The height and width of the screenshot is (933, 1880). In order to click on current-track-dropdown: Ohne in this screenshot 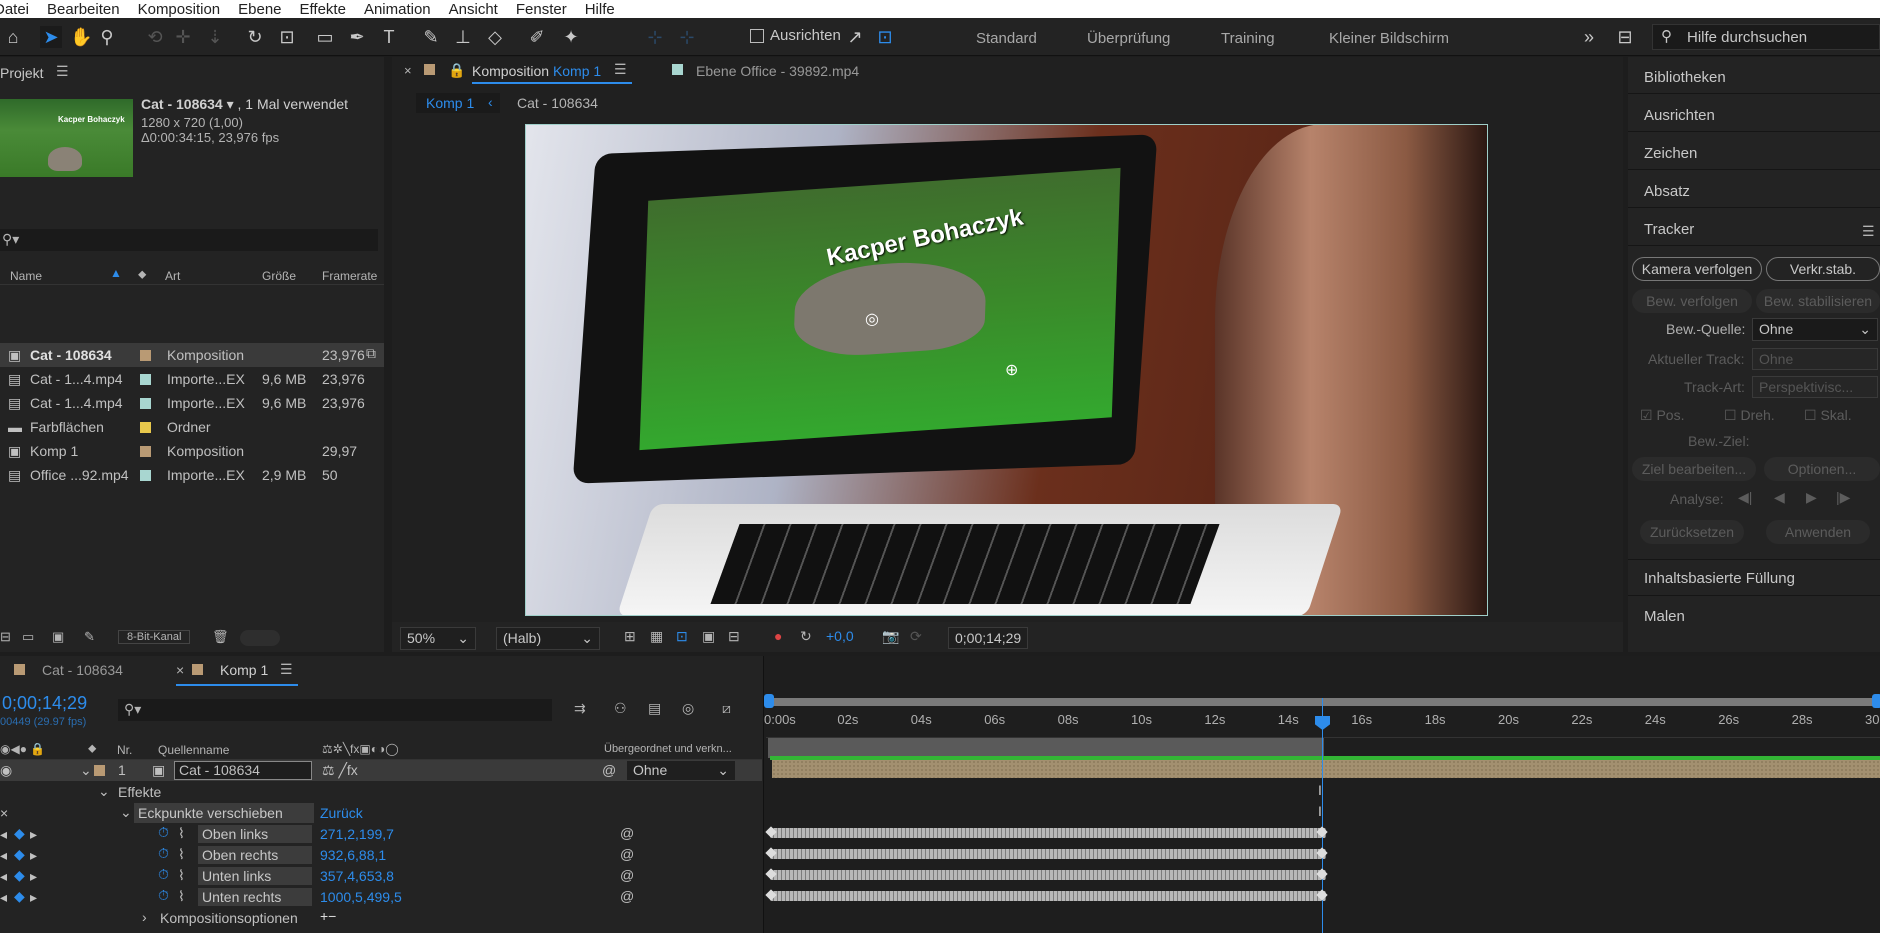, I will do `click(1815, 359)`.